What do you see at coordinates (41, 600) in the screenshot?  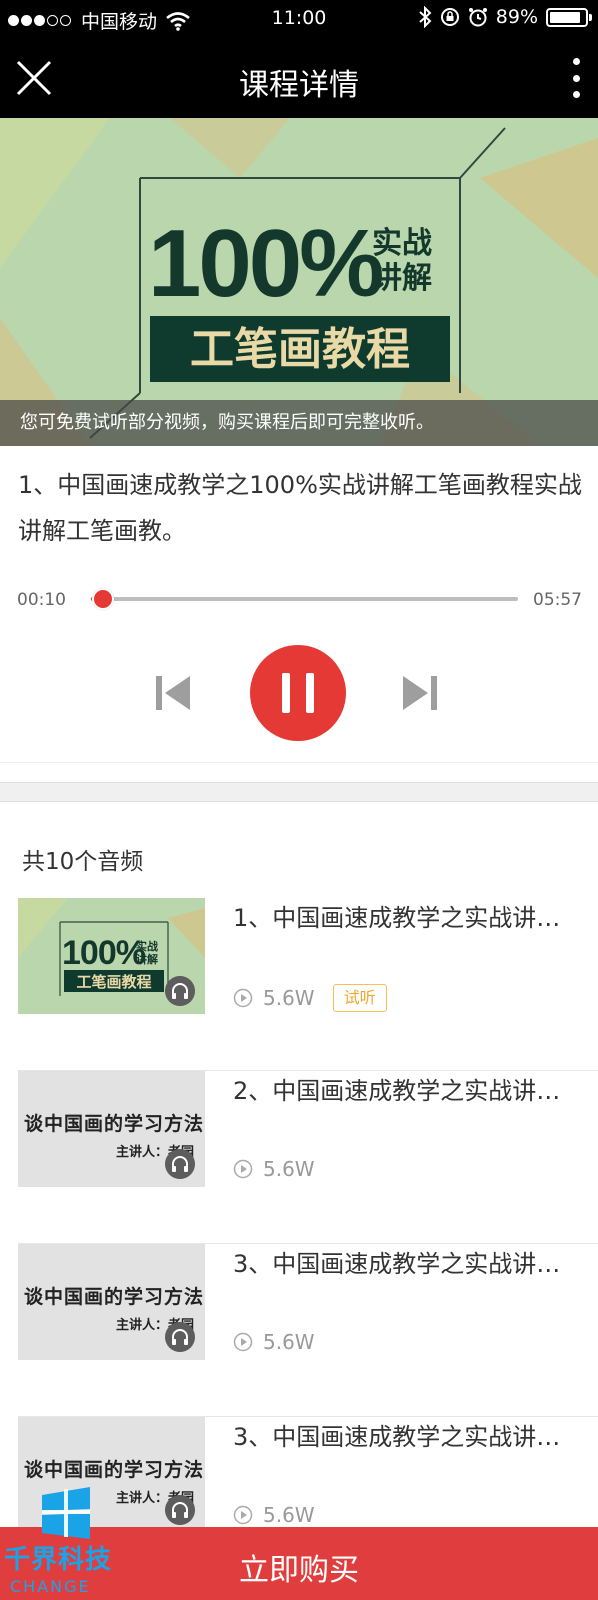 I see `current-time: 00:10` at bounding box center [41, 600].